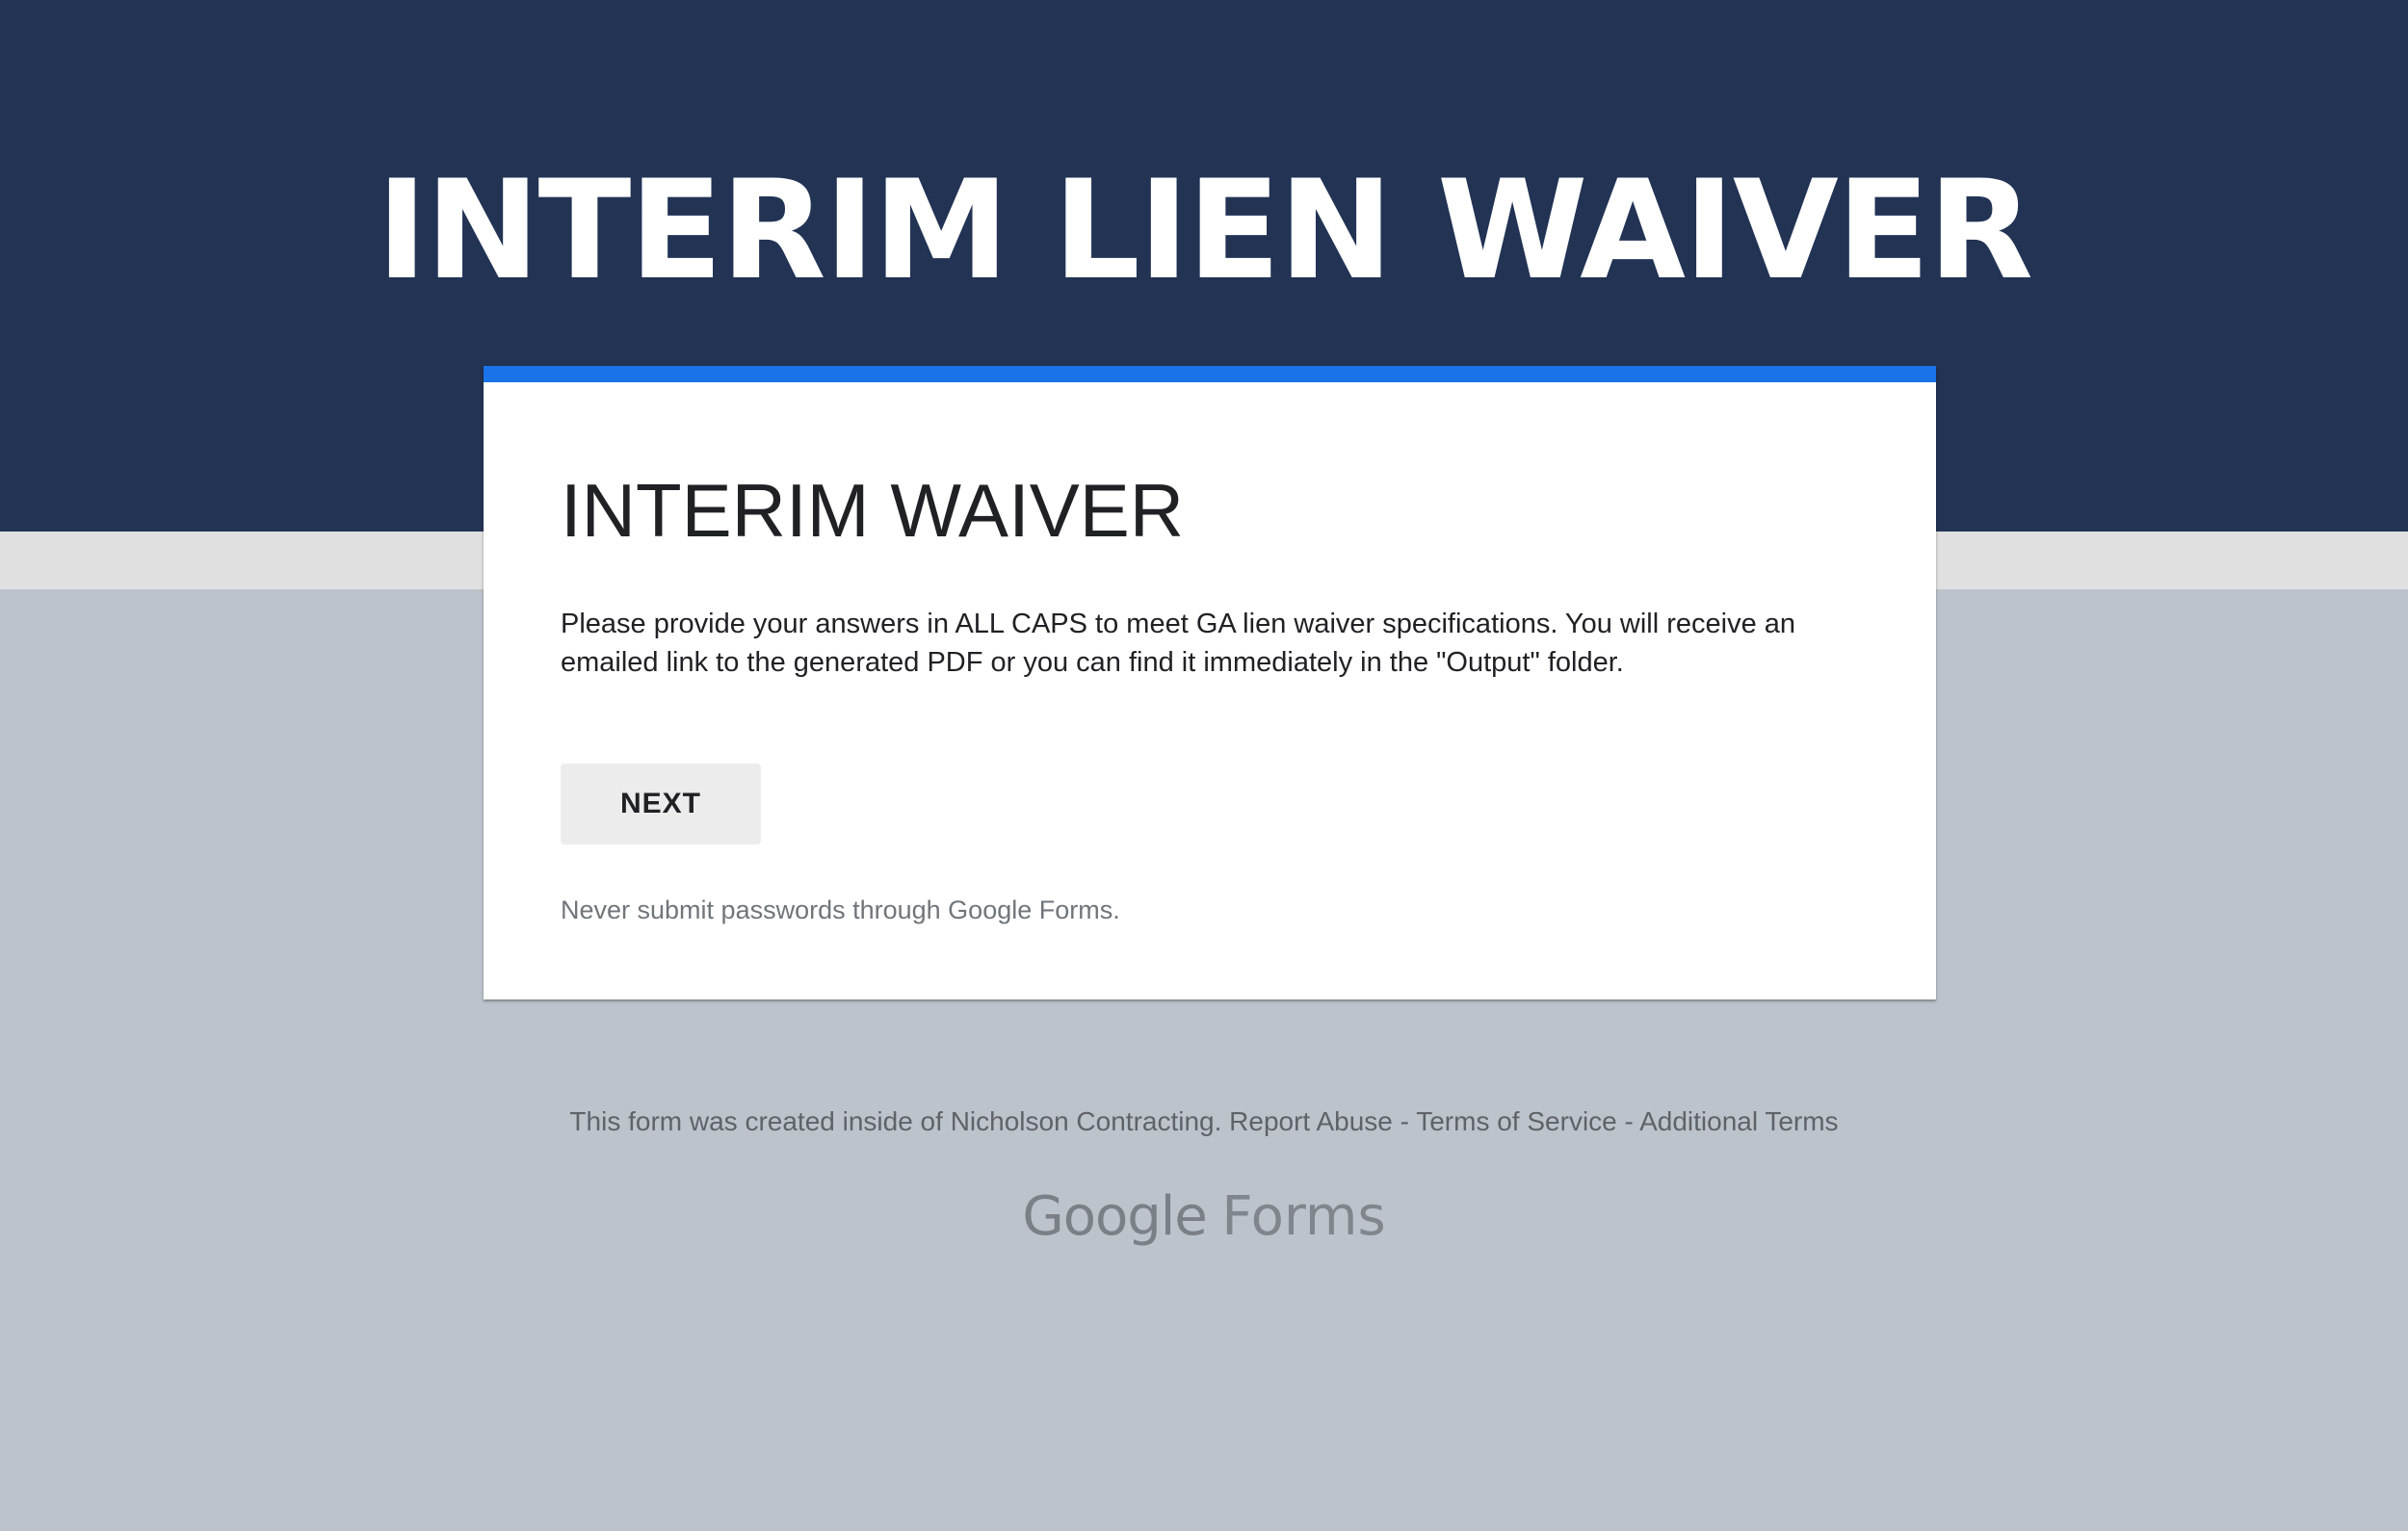  What do you see at coordinates (873, 510) in the screenshot?
I see `form-title: INTERIM WAIVER` at bounding box center [873, 510].